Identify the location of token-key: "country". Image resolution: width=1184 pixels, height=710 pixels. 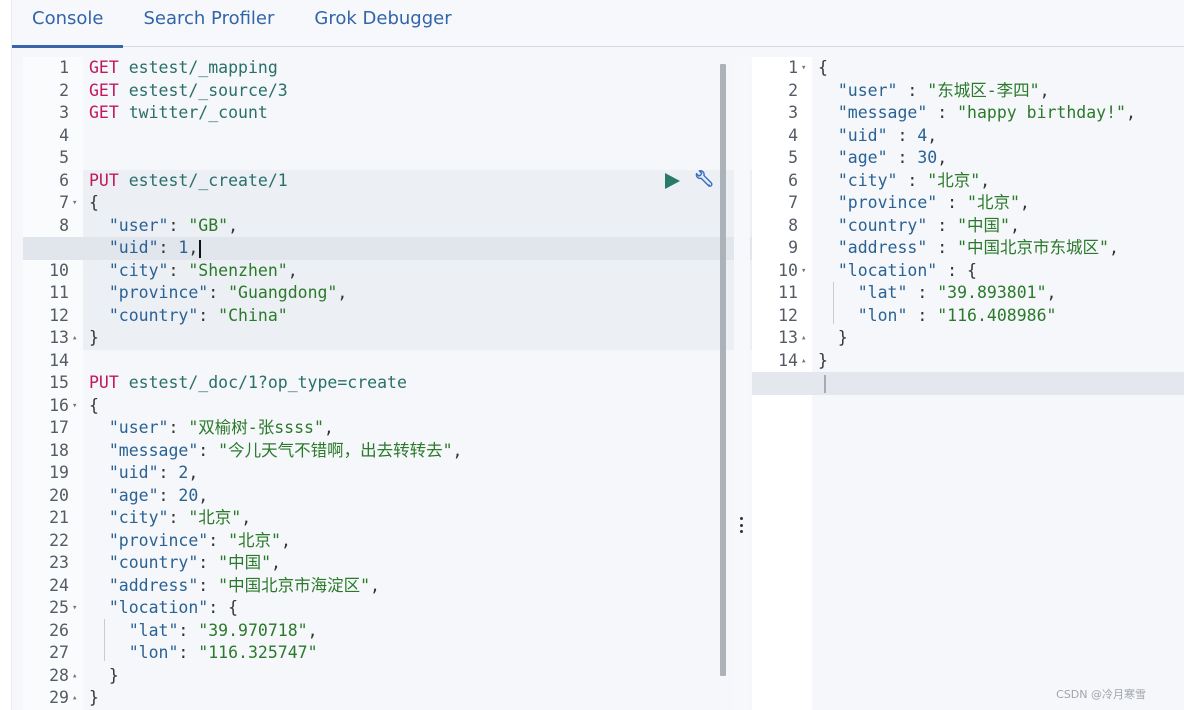
(153, 562).